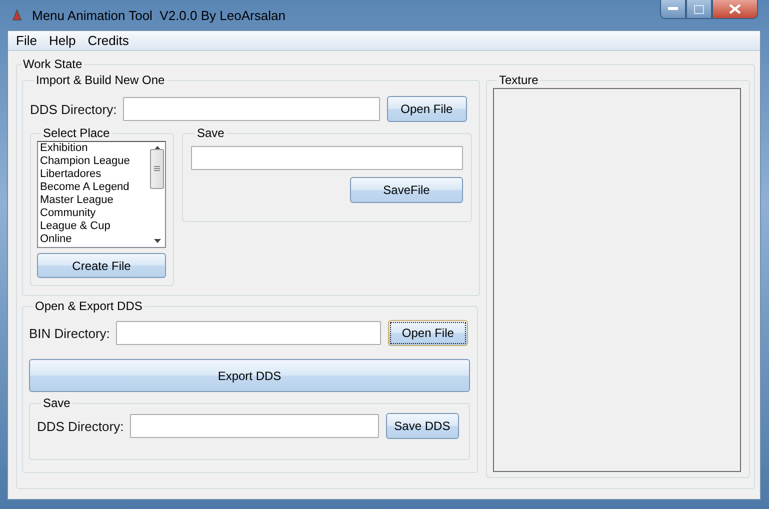 This screenshot has height=509, width=769. I want to click on save-dds-button: Save DDS, so click(422, 426).